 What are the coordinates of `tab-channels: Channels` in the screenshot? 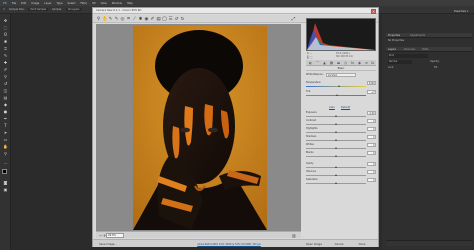 It's located at (409, 49).